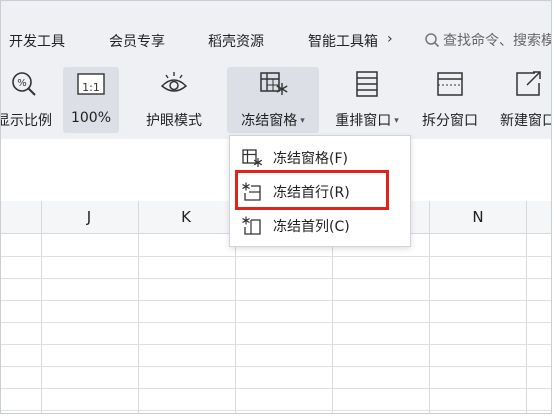 The height and width of the screenshot is (416, 554). What do you see at coordinates (526, 121) in the screenshot?
I see `new-window-label: 新建窗口` at bounding box center [526, 121].